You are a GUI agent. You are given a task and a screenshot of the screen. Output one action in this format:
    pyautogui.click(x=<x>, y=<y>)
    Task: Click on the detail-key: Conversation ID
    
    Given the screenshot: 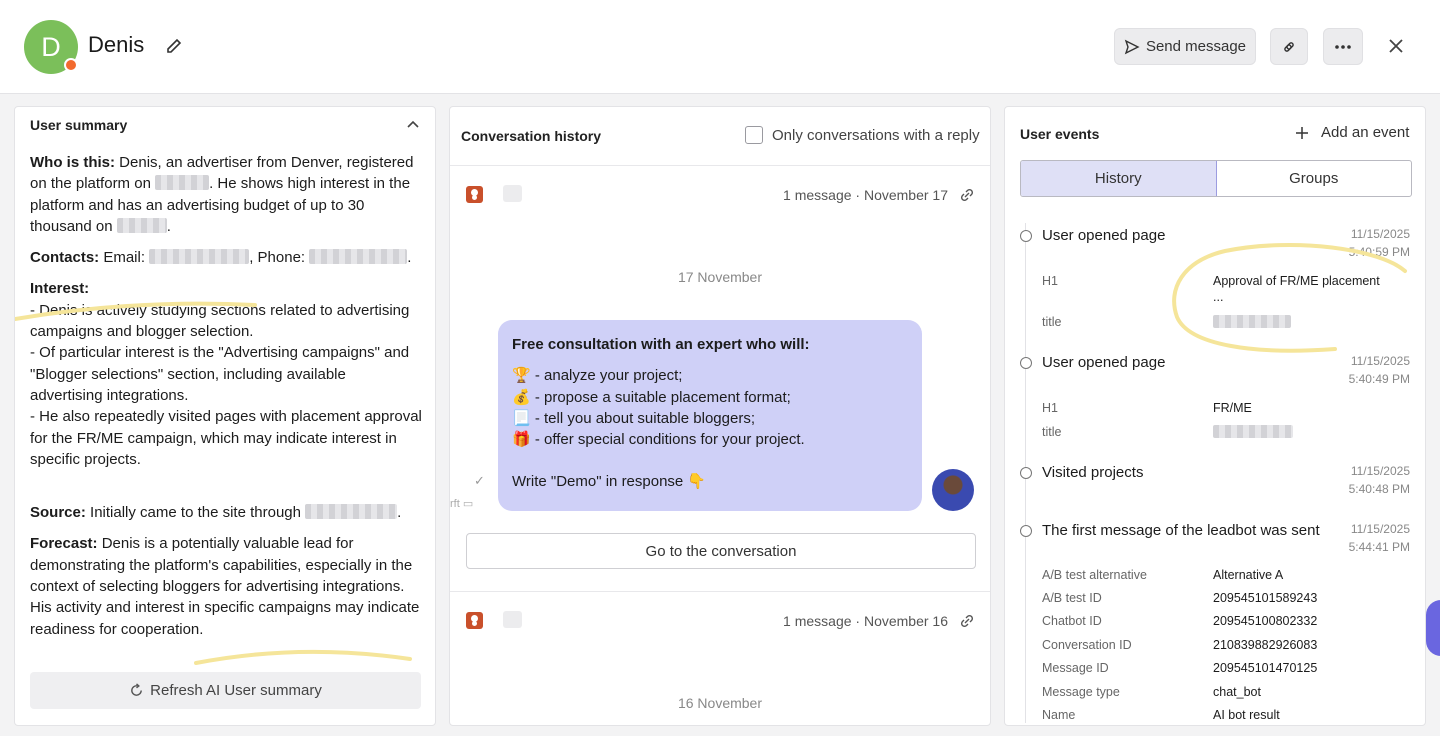 What is the action you would take?
    pyautogui.click(x=1087, y=645)
    